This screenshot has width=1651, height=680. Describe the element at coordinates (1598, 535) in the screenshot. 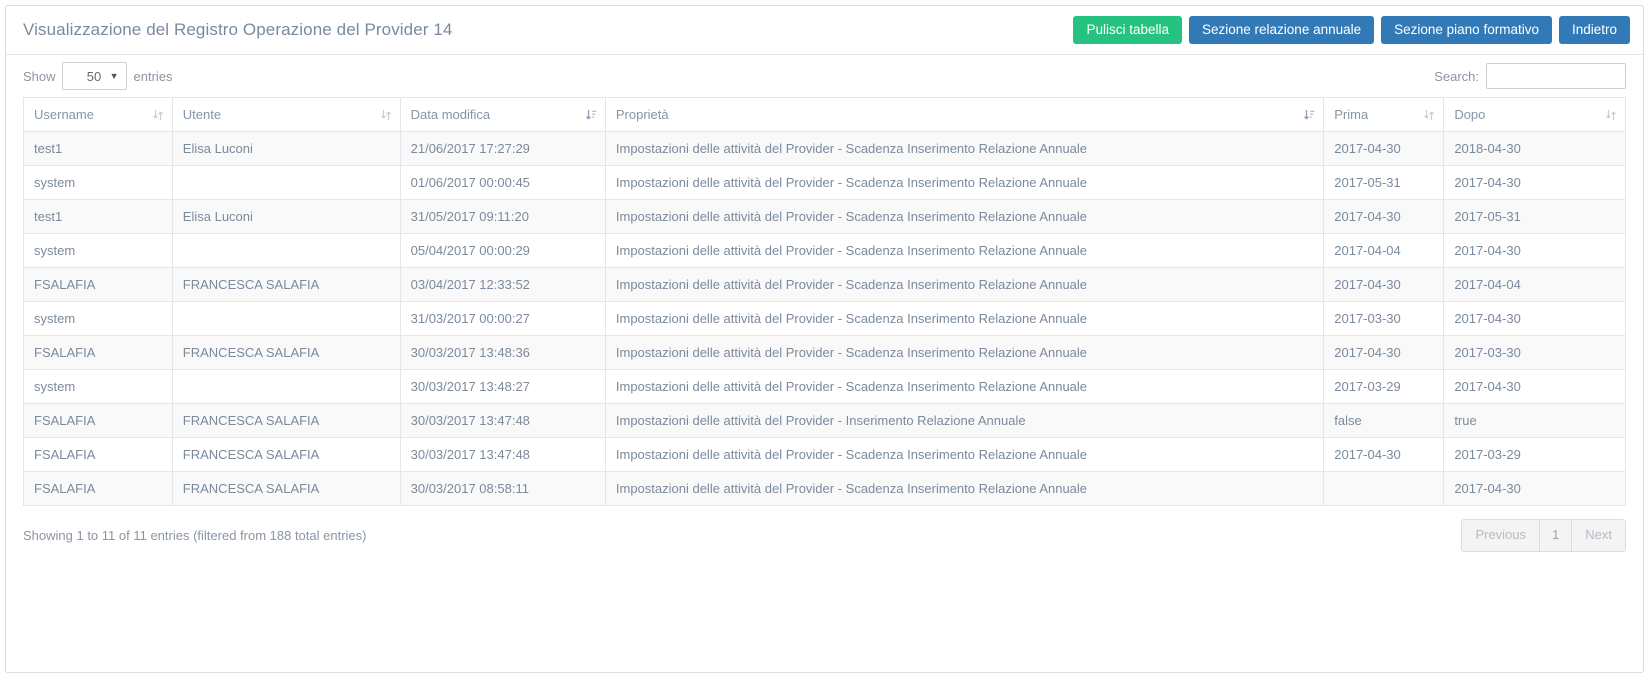

I see `pagination-next: Next` at that location.